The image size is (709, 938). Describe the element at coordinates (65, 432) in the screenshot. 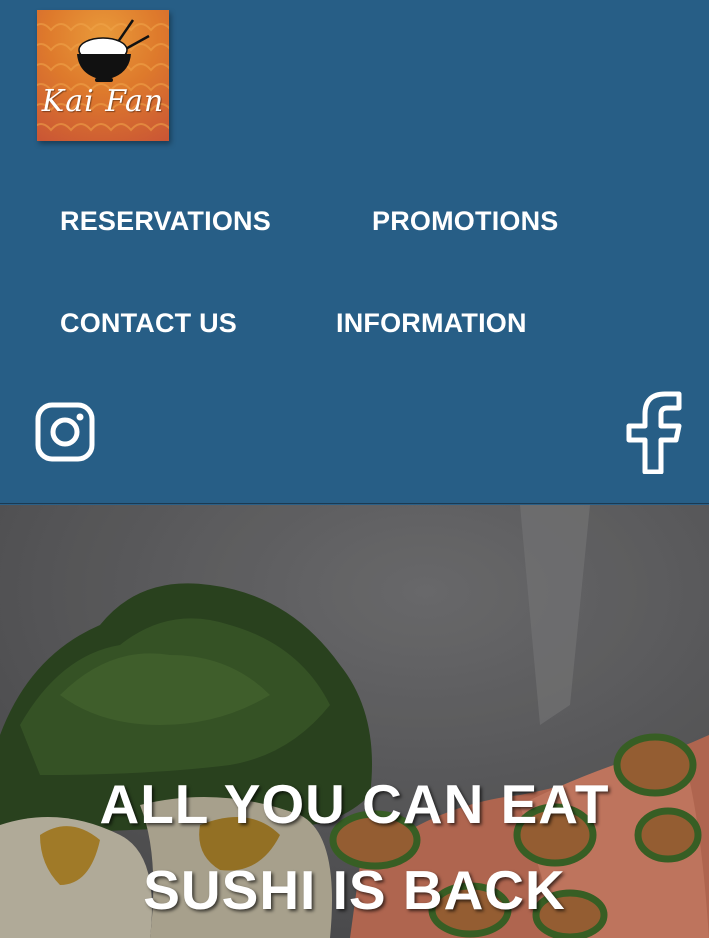

I see `instagram-icon` at that location.